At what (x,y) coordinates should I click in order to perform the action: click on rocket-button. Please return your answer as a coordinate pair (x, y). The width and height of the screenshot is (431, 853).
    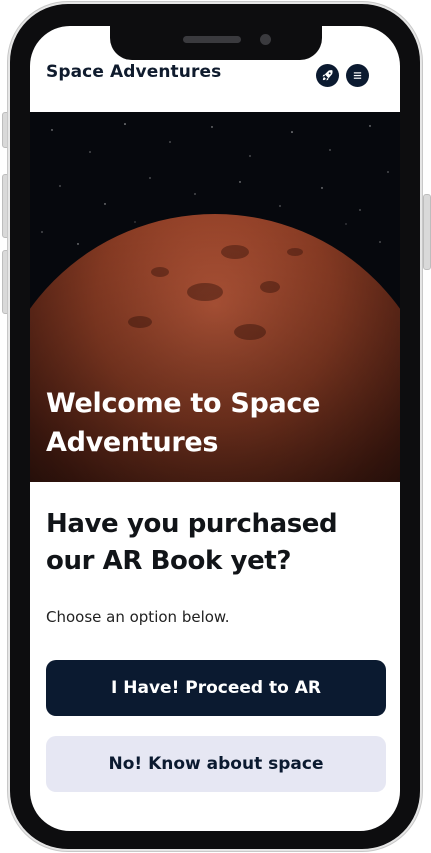
    Looking at the image, I should click on (327, 75).